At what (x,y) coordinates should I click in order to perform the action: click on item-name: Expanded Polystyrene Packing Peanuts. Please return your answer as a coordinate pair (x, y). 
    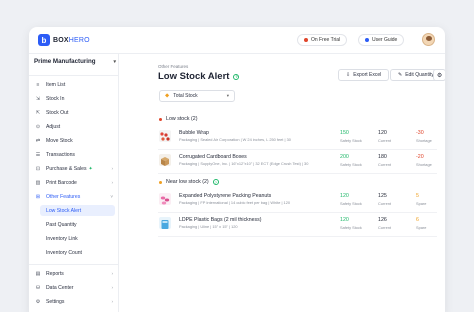
    Looking at the image, I should click on (225, 196).